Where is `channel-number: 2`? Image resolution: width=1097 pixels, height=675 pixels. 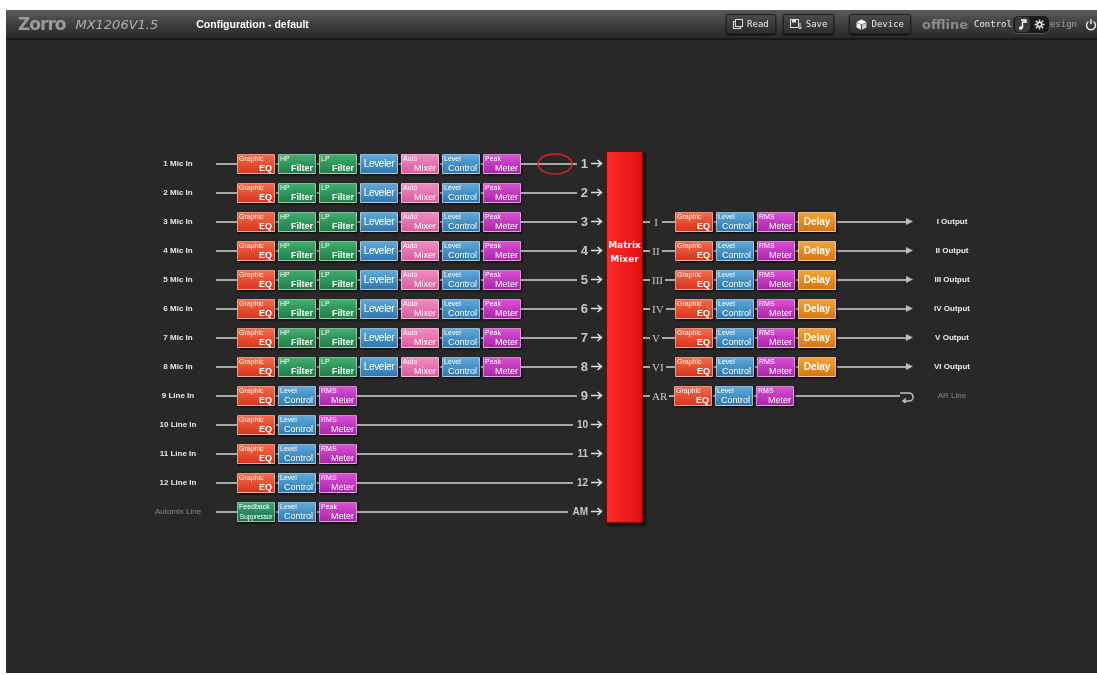 channel-number: 2 is located at coordinates (584, 192).